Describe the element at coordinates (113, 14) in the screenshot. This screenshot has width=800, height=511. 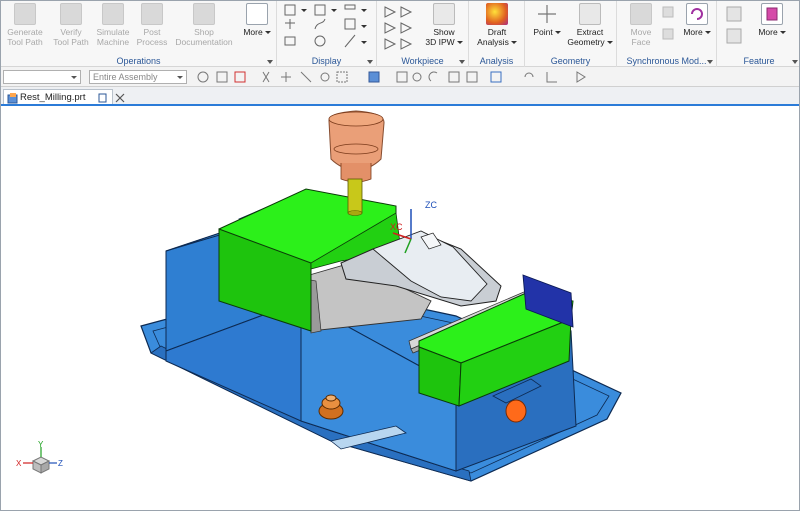
I see `simulate-machine-icon` at that location.